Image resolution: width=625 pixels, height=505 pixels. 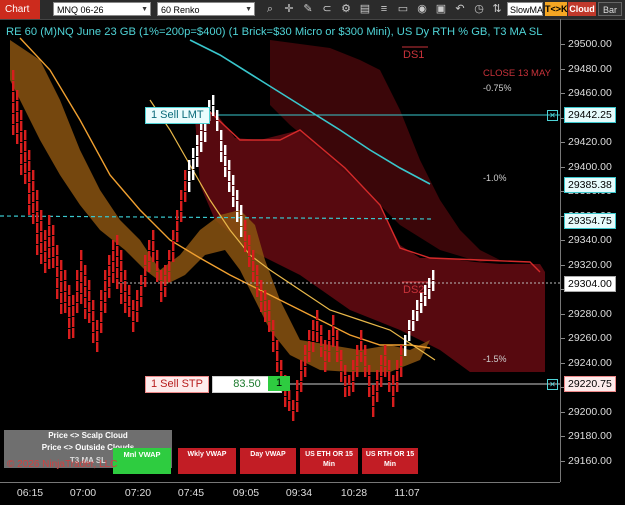 I want to click on undo-icon: ↶, so click(x=460, y=9).